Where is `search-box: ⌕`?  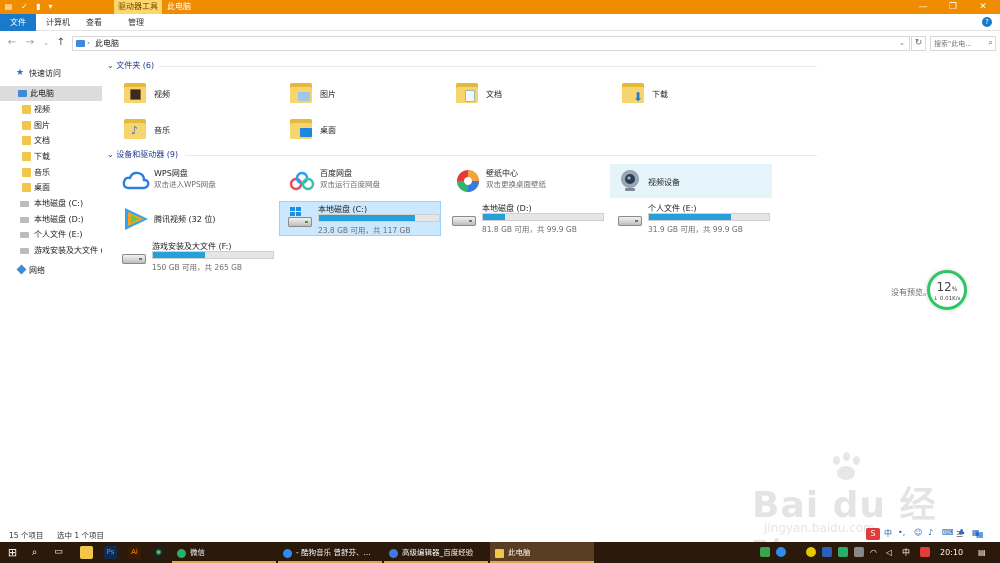 search-box: ⌕ is located at coordinates (963, 43).